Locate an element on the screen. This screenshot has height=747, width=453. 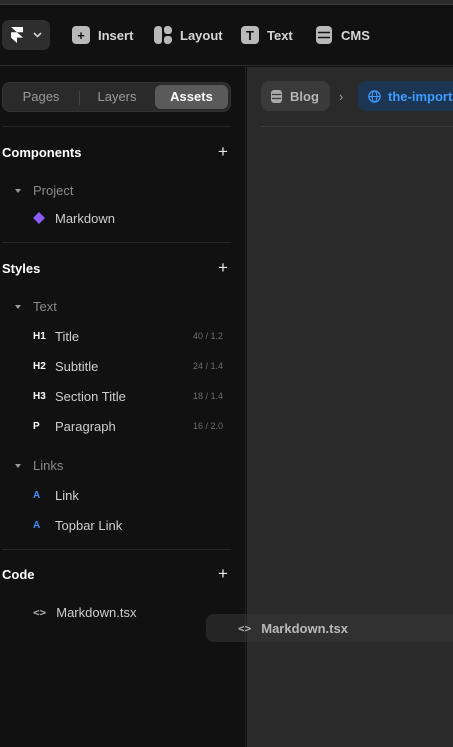
style-item-label: Subtitle is located at coordinates (77, 366).